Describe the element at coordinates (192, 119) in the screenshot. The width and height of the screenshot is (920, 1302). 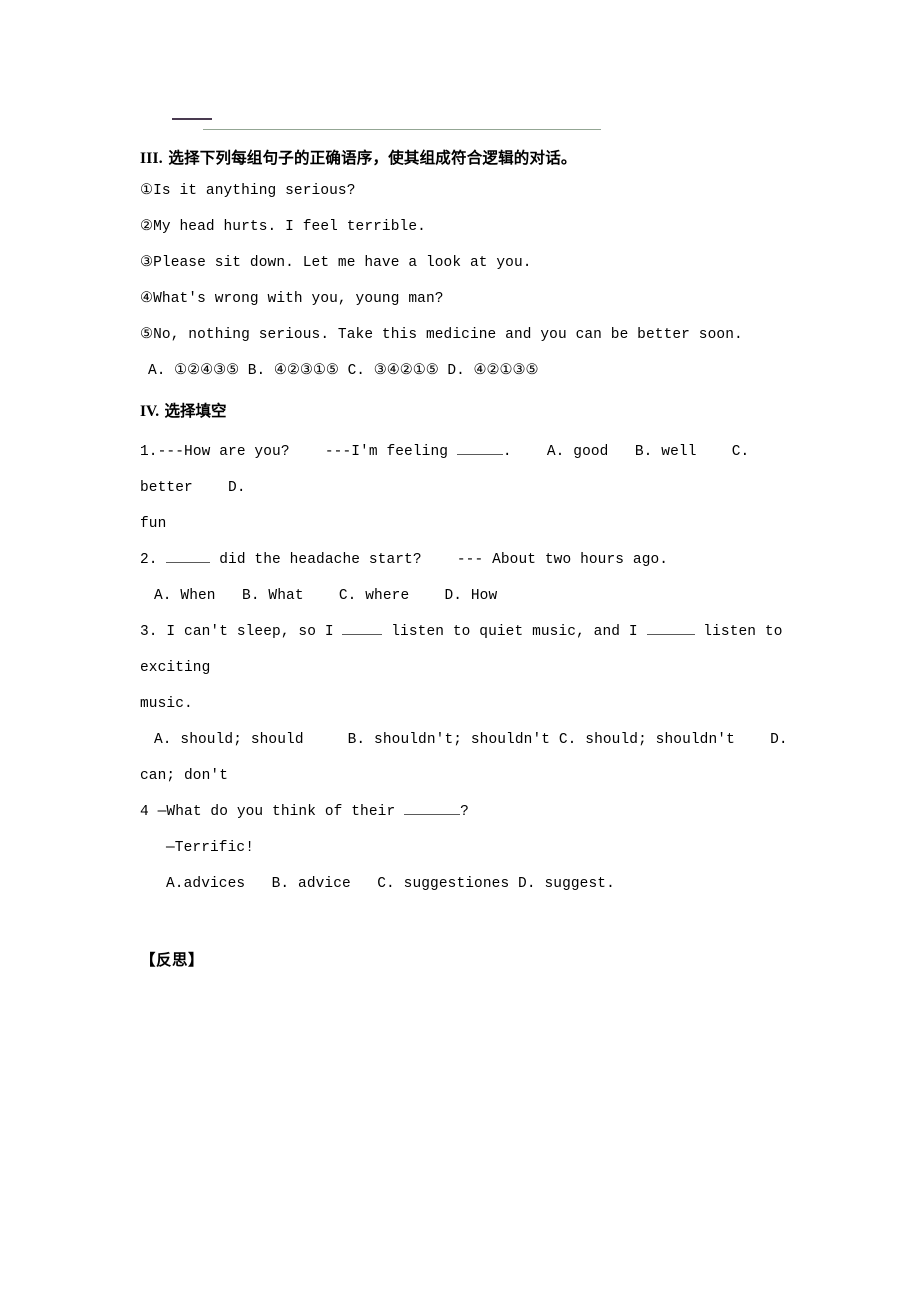
I see `dash-mark` at that location.